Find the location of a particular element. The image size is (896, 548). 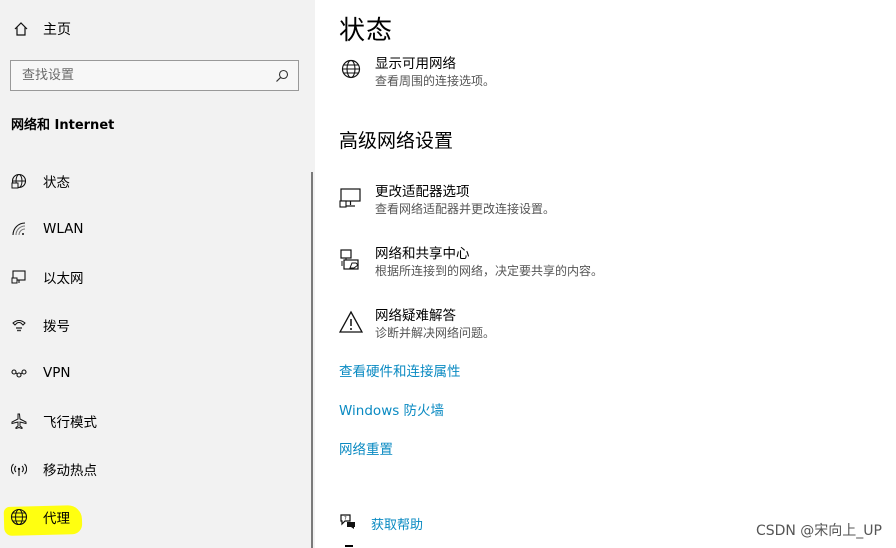

option-title: 显示可用网络 is located at coordinates (415, 64).